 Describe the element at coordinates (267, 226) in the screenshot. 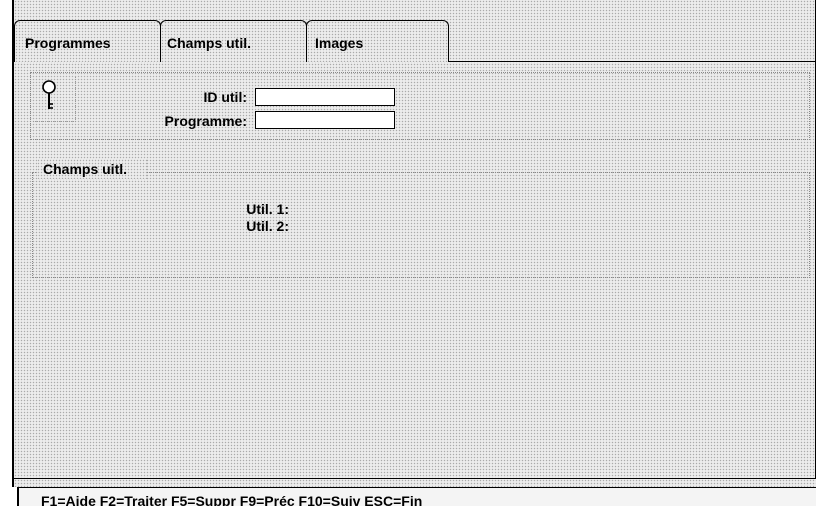

I see `util2-label: Util. 2:` at that location.